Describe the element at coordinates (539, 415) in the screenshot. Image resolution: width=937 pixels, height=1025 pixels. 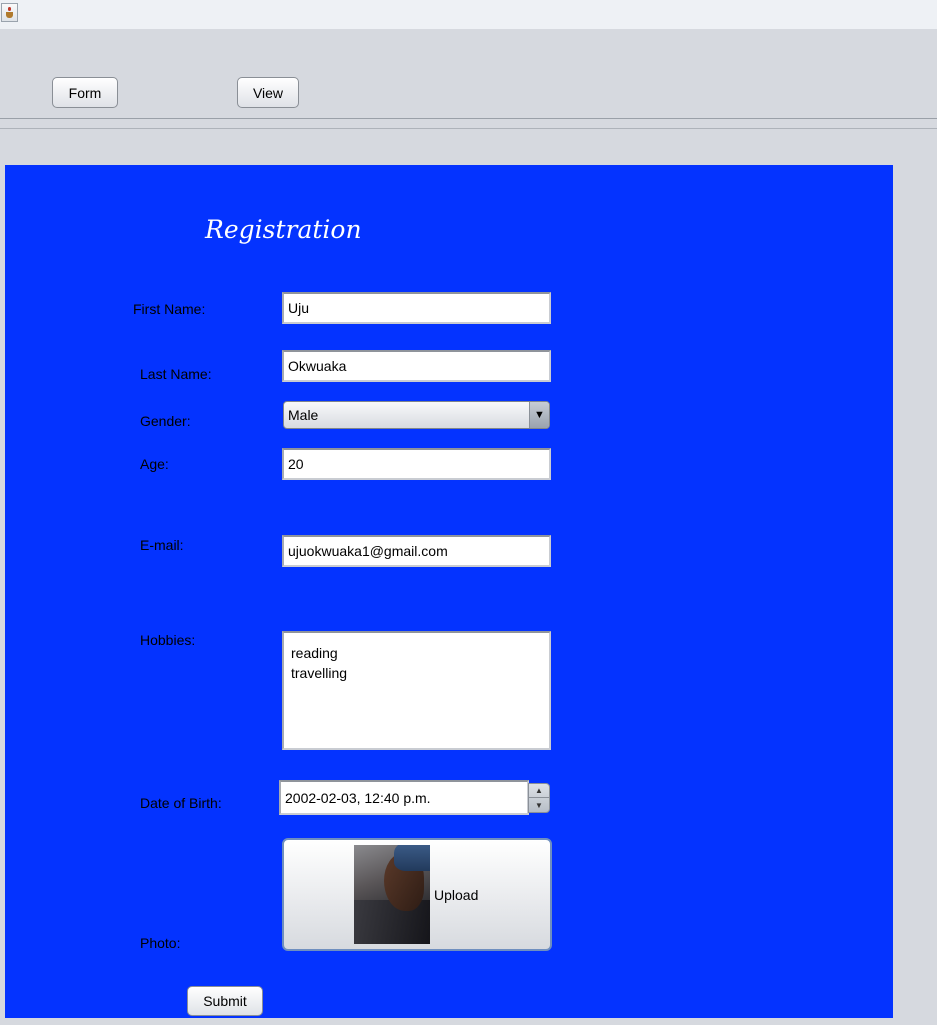
I see `chevron-down-icon: ▼` at that location.